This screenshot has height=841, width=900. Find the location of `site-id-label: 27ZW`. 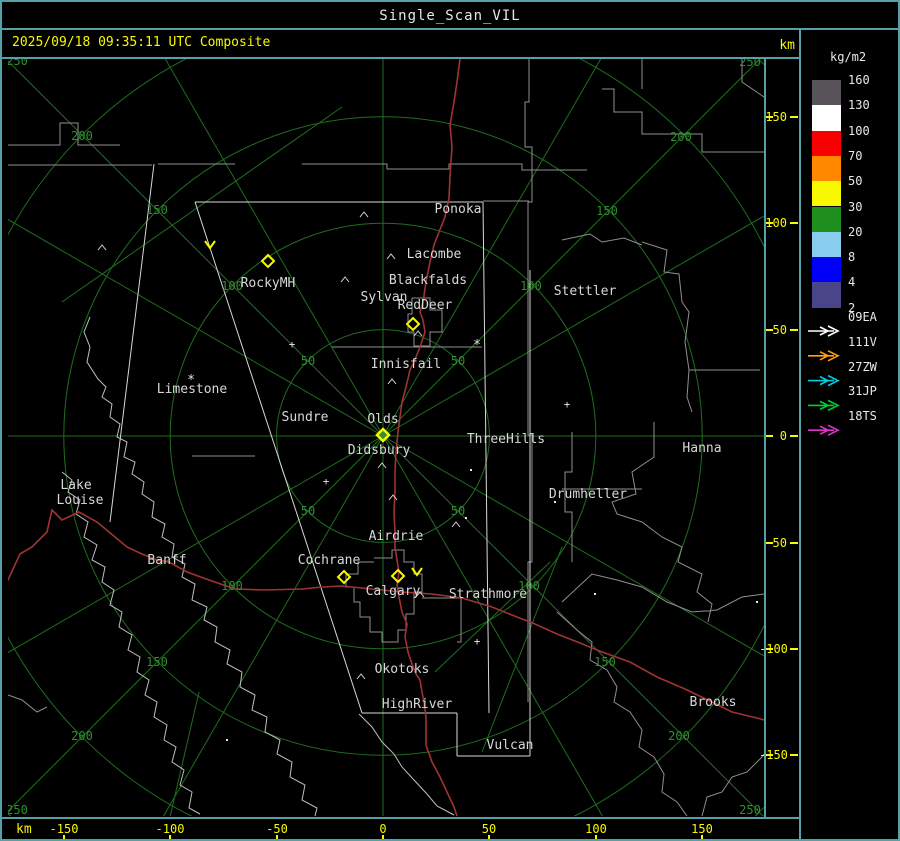

site-id-label: 27ZW is located at coordinates (862, 366).